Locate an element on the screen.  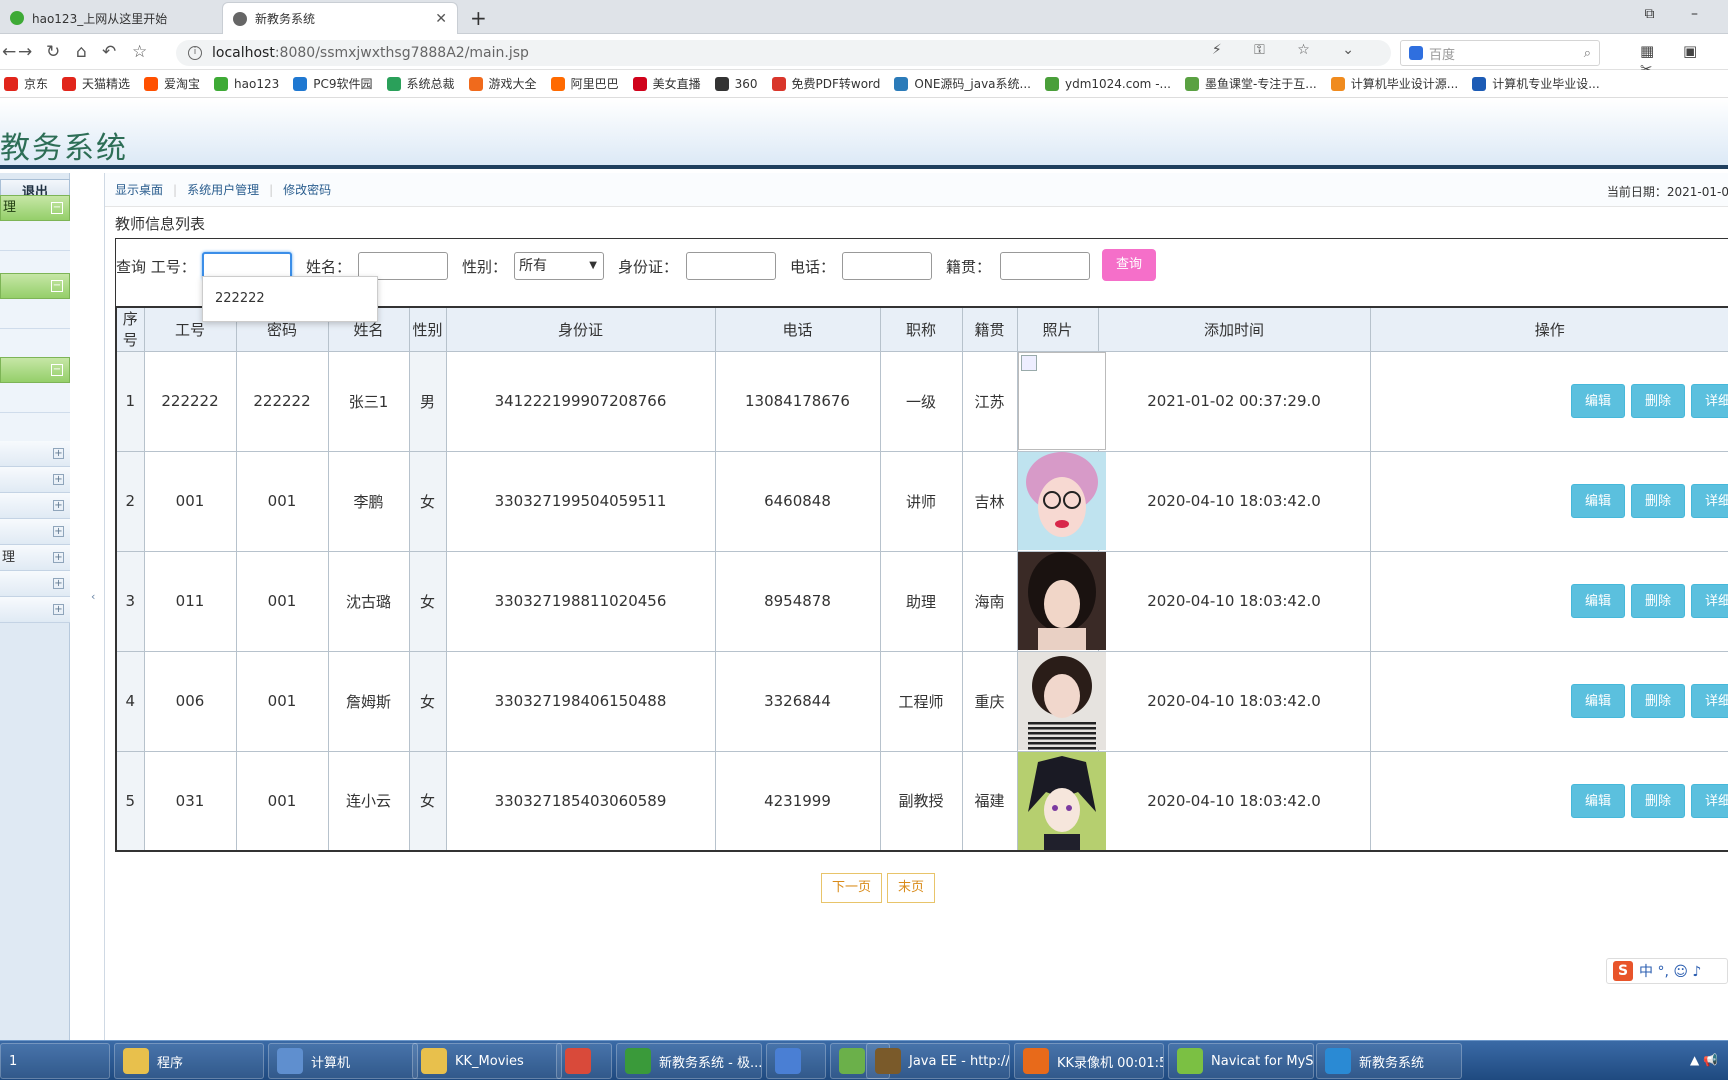
bookmark-item: 游戏大全 is located at coordinates (502, 83).